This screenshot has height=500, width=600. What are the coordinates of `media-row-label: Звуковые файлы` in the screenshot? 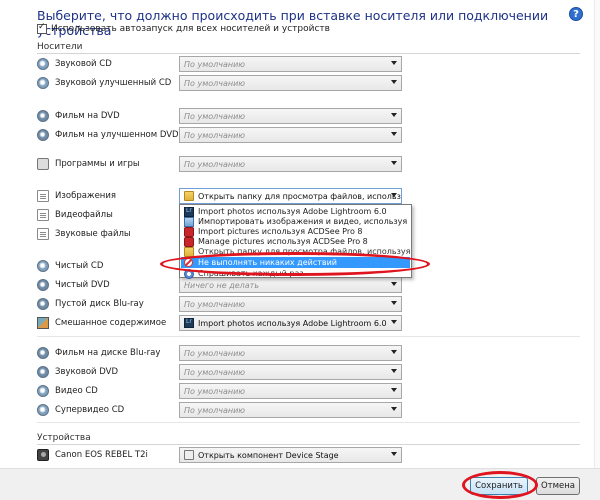 It's located at (93, 234).